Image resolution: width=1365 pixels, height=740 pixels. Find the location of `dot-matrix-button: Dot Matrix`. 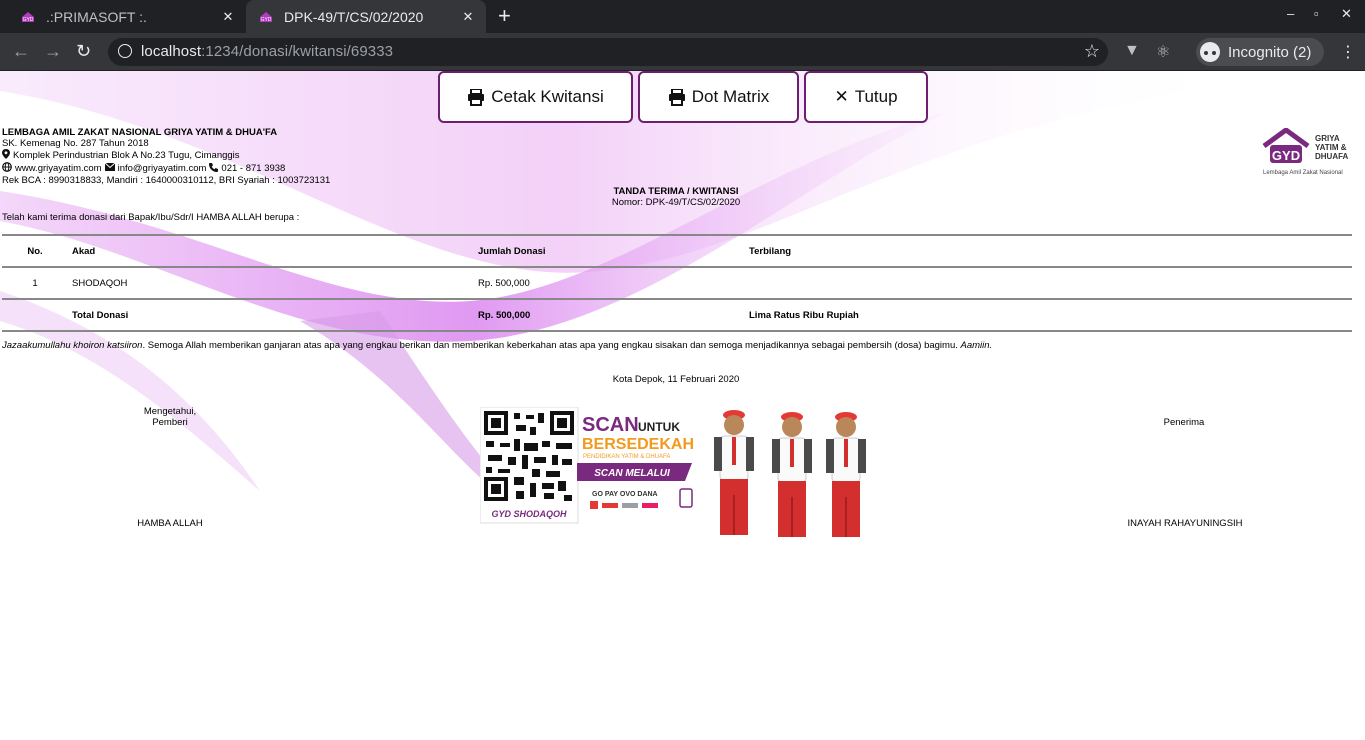

dot-matrix-button: Dot Matrix is located at coordinates (718, 97).